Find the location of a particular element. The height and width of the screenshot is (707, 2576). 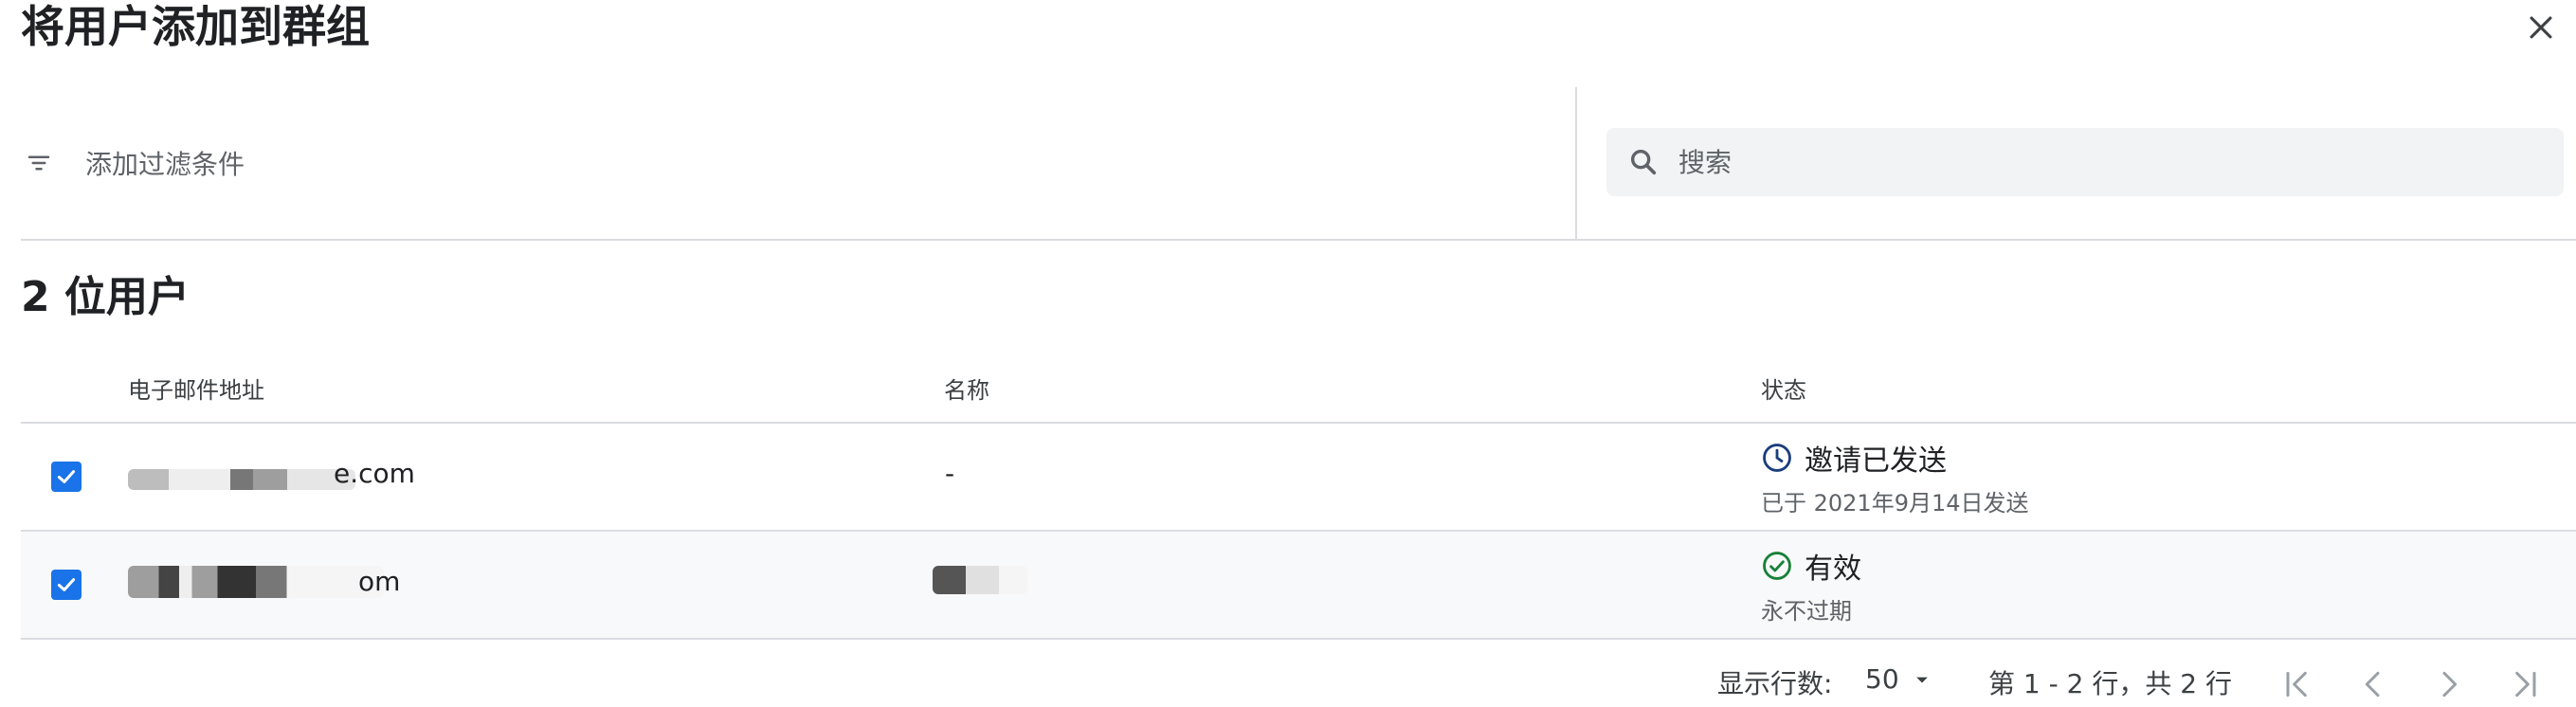

previous-page-button is located at coordinates (2373, 684).